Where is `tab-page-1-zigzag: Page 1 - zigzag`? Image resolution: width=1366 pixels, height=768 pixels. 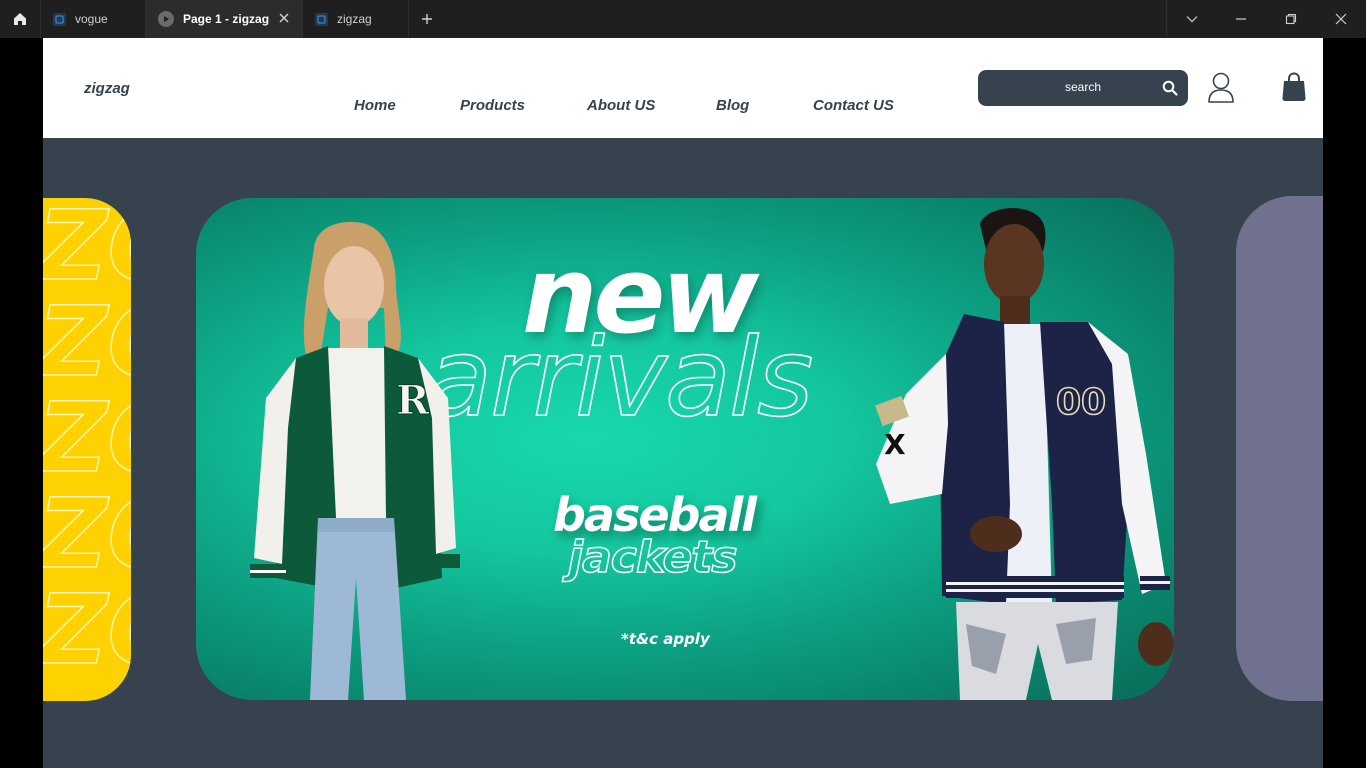 tab-page-1-zigzag: Page 1 - zigzag is located at coordinates (224, 19).